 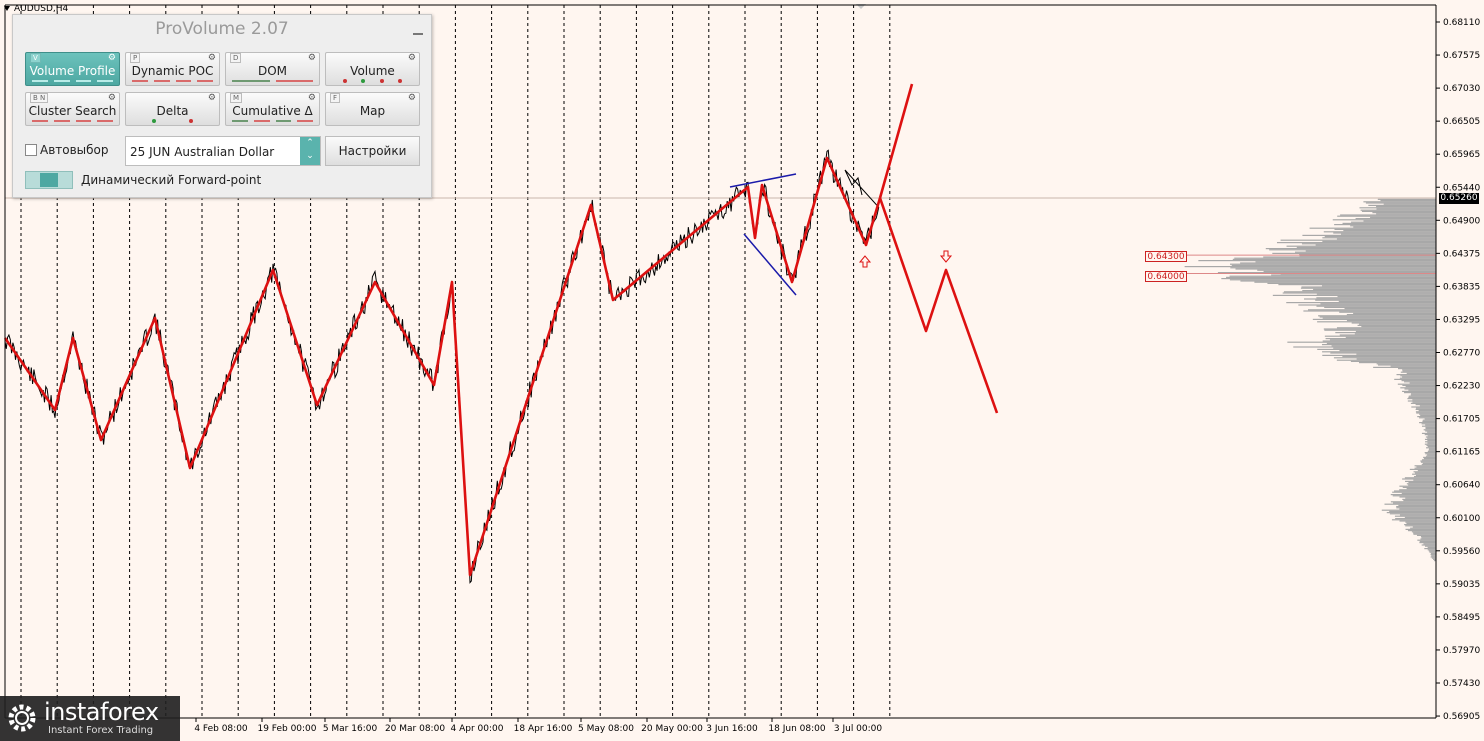 I want to click on auto-select-checkbox-row: Автовыбор, so click(x=67, y=150).